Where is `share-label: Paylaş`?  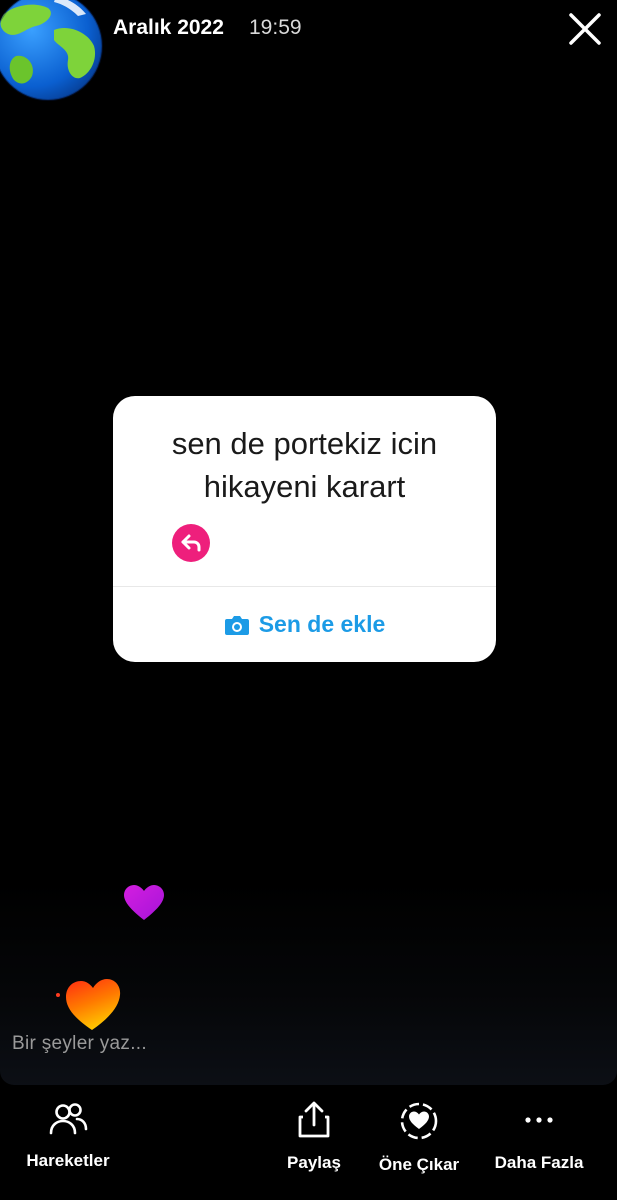 share-label: Paylaş is located at coordinates (314, 1162).